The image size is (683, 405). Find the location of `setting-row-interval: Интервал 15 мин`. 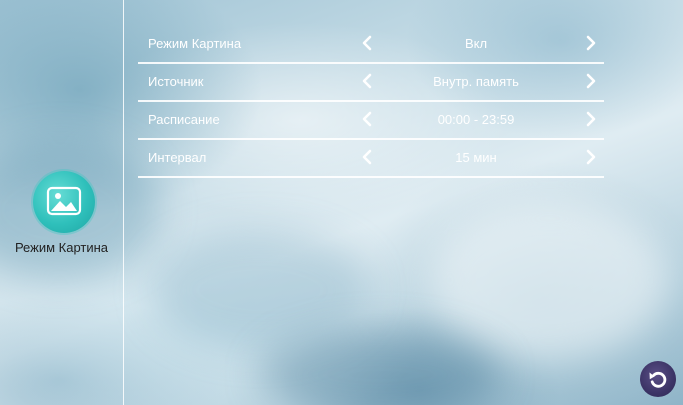

setting-row-interval: Интервал 15 мин is located at coordinates (371, 159).